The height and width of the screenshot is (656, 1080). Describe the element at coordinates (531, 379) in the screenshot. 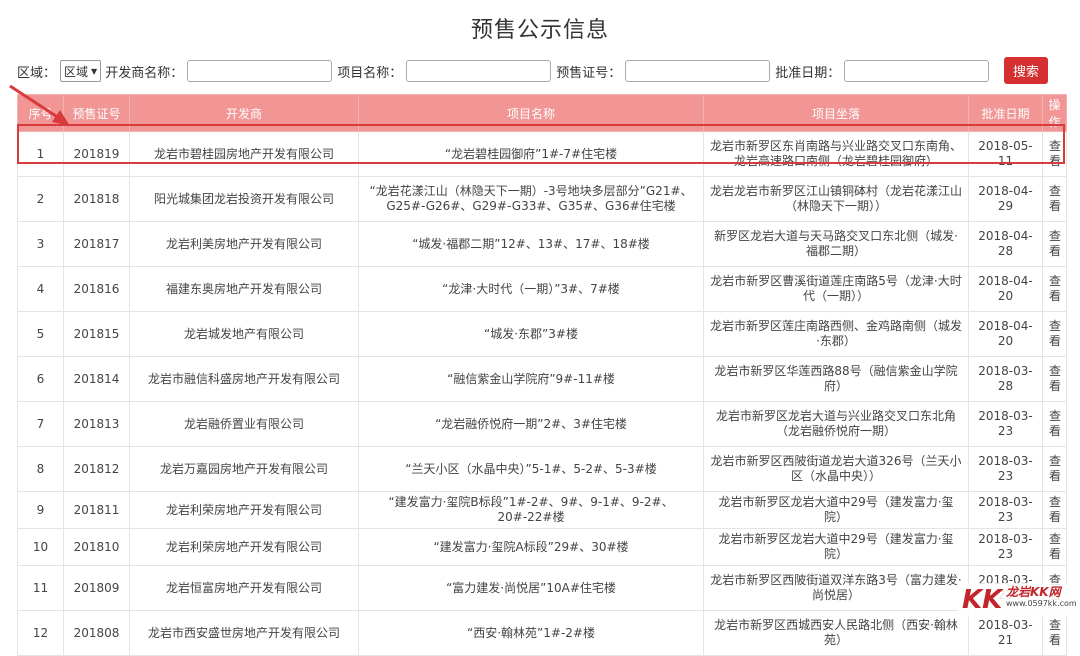

I see `cell-project: “融信紫金山学院府”9#-11#楼` at that location.